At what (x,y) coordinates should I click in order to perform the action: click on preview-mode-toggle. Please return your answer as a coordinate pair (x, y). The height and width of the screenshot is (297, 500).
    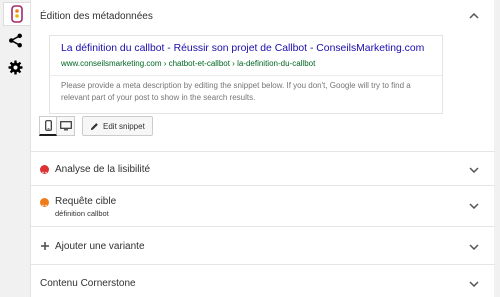
    Looking at the image, I should click on (57, 126).